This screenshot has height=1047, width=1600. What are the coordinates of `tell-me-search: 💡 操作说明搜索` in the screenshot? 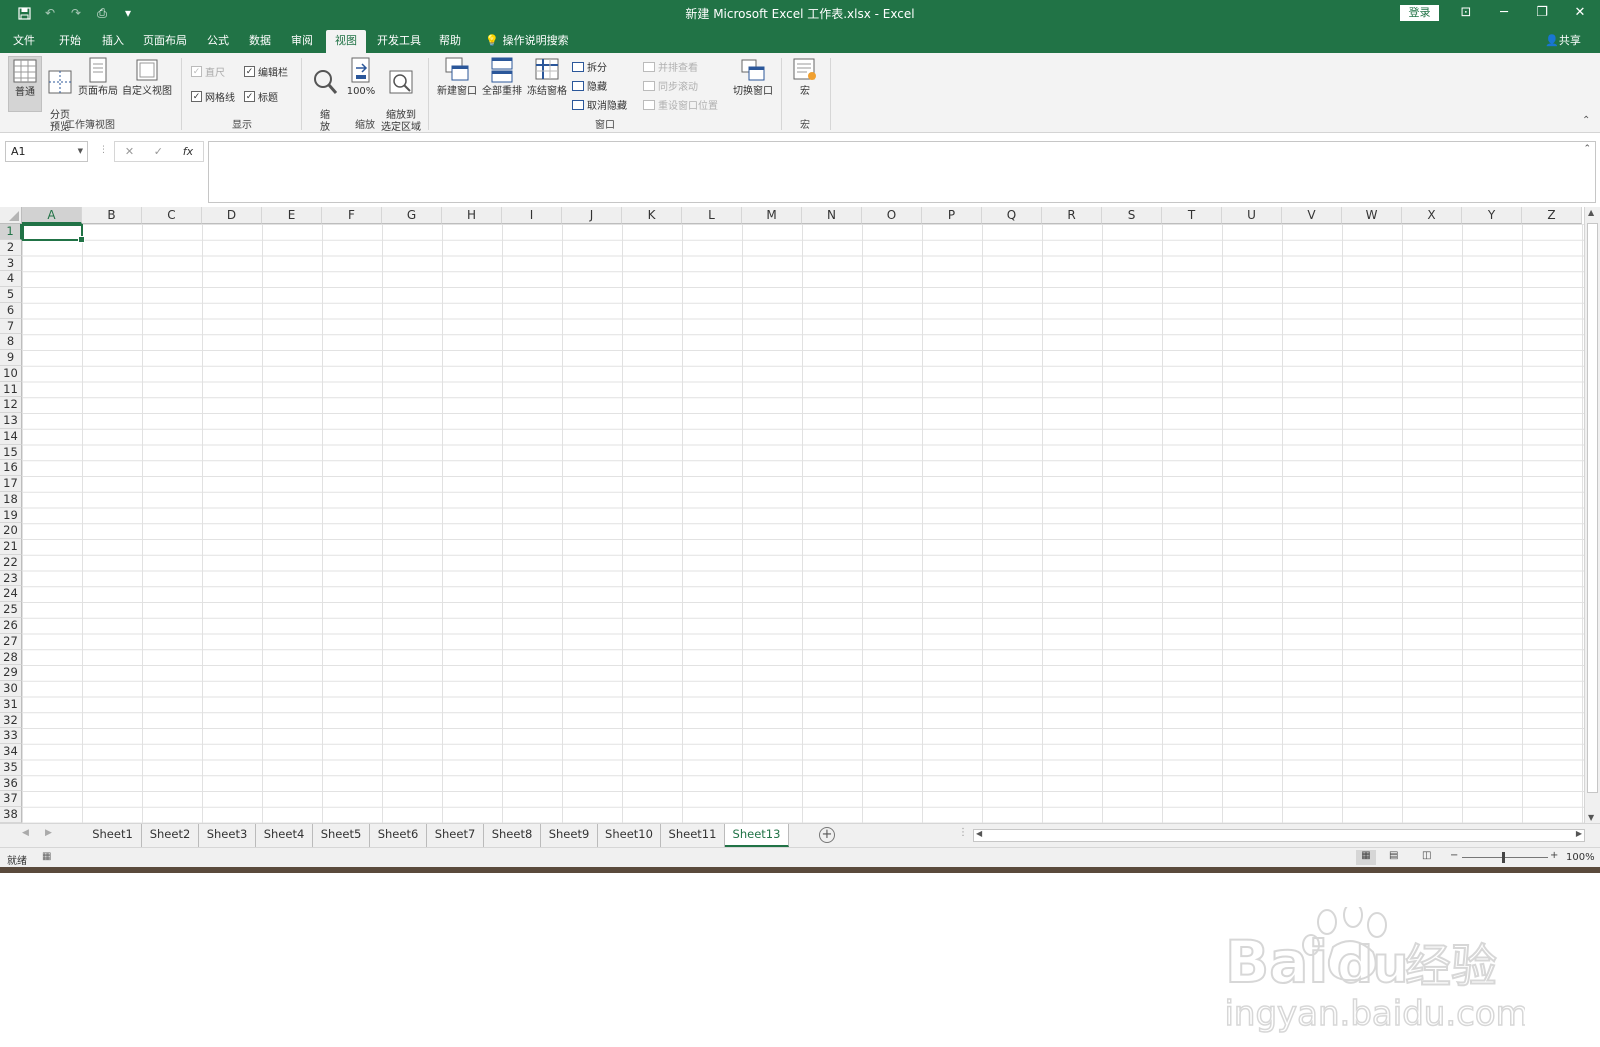 It's located at (527, 41).